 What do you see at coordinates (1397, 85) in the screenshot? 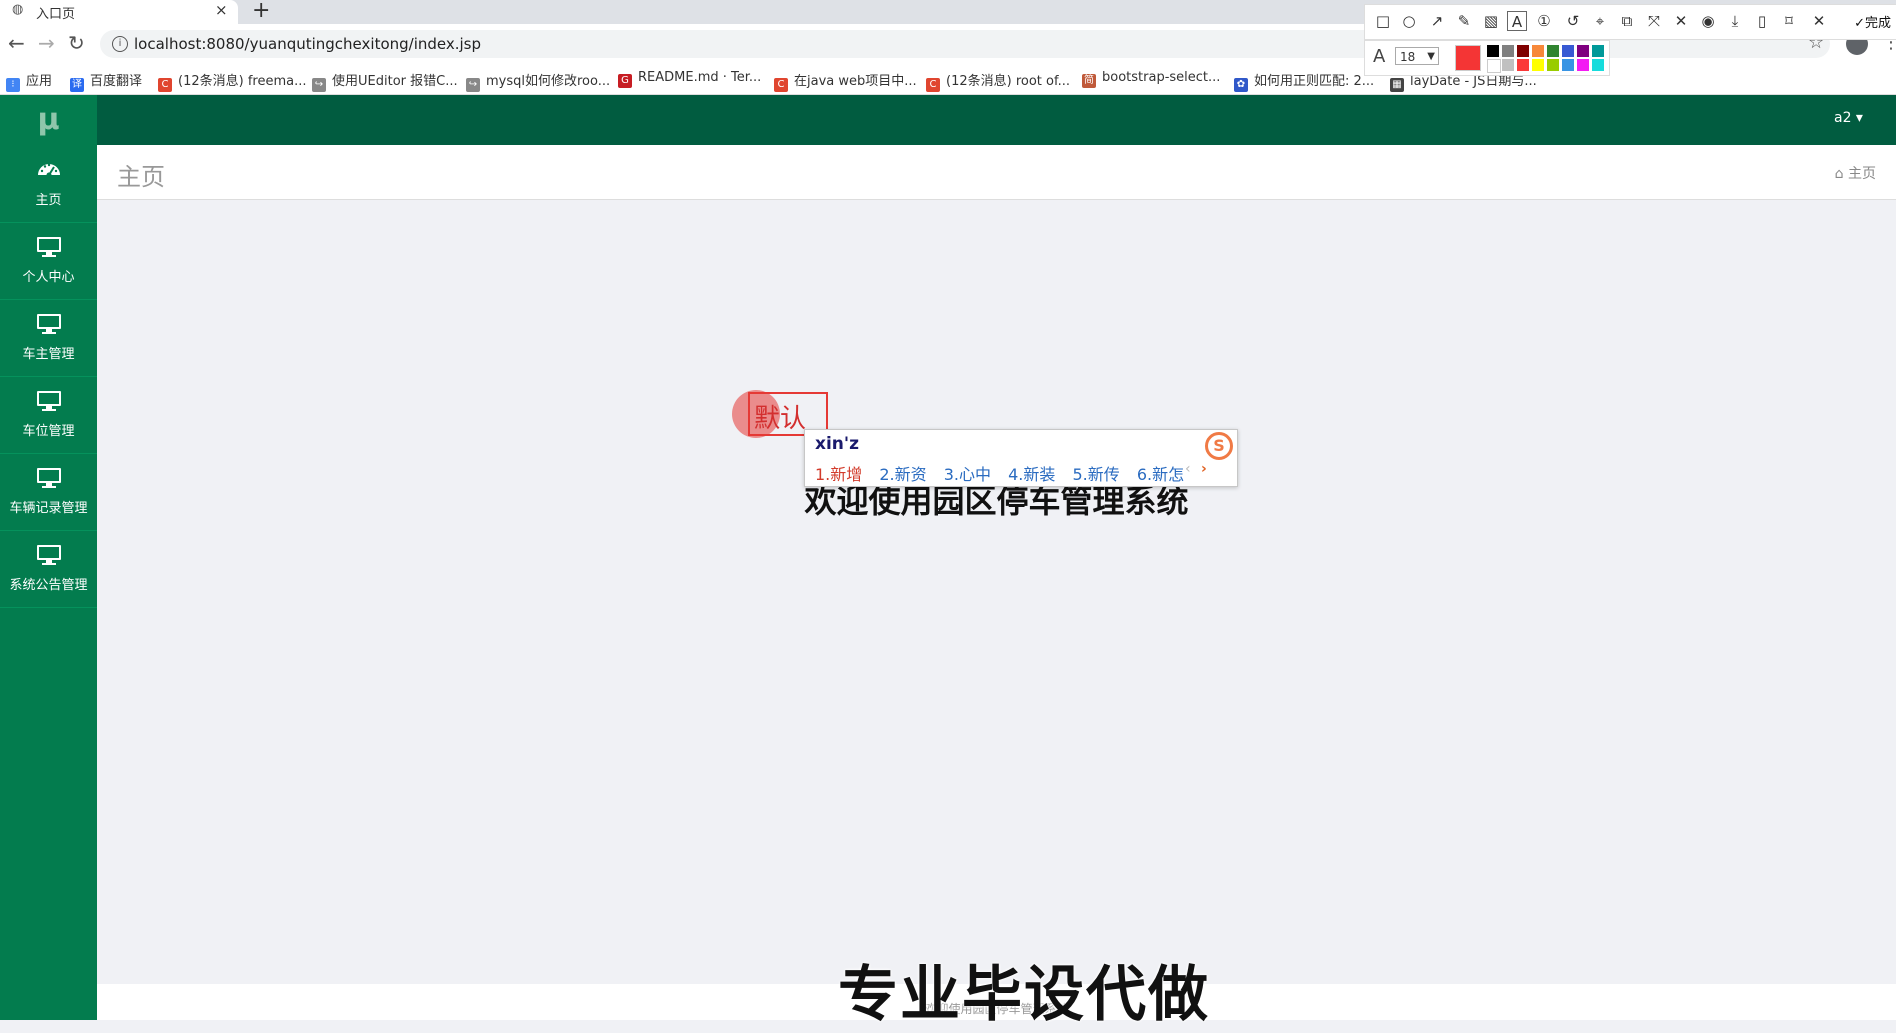
I see `laydate-icon: ▦` at bounding box center [1397, 85].